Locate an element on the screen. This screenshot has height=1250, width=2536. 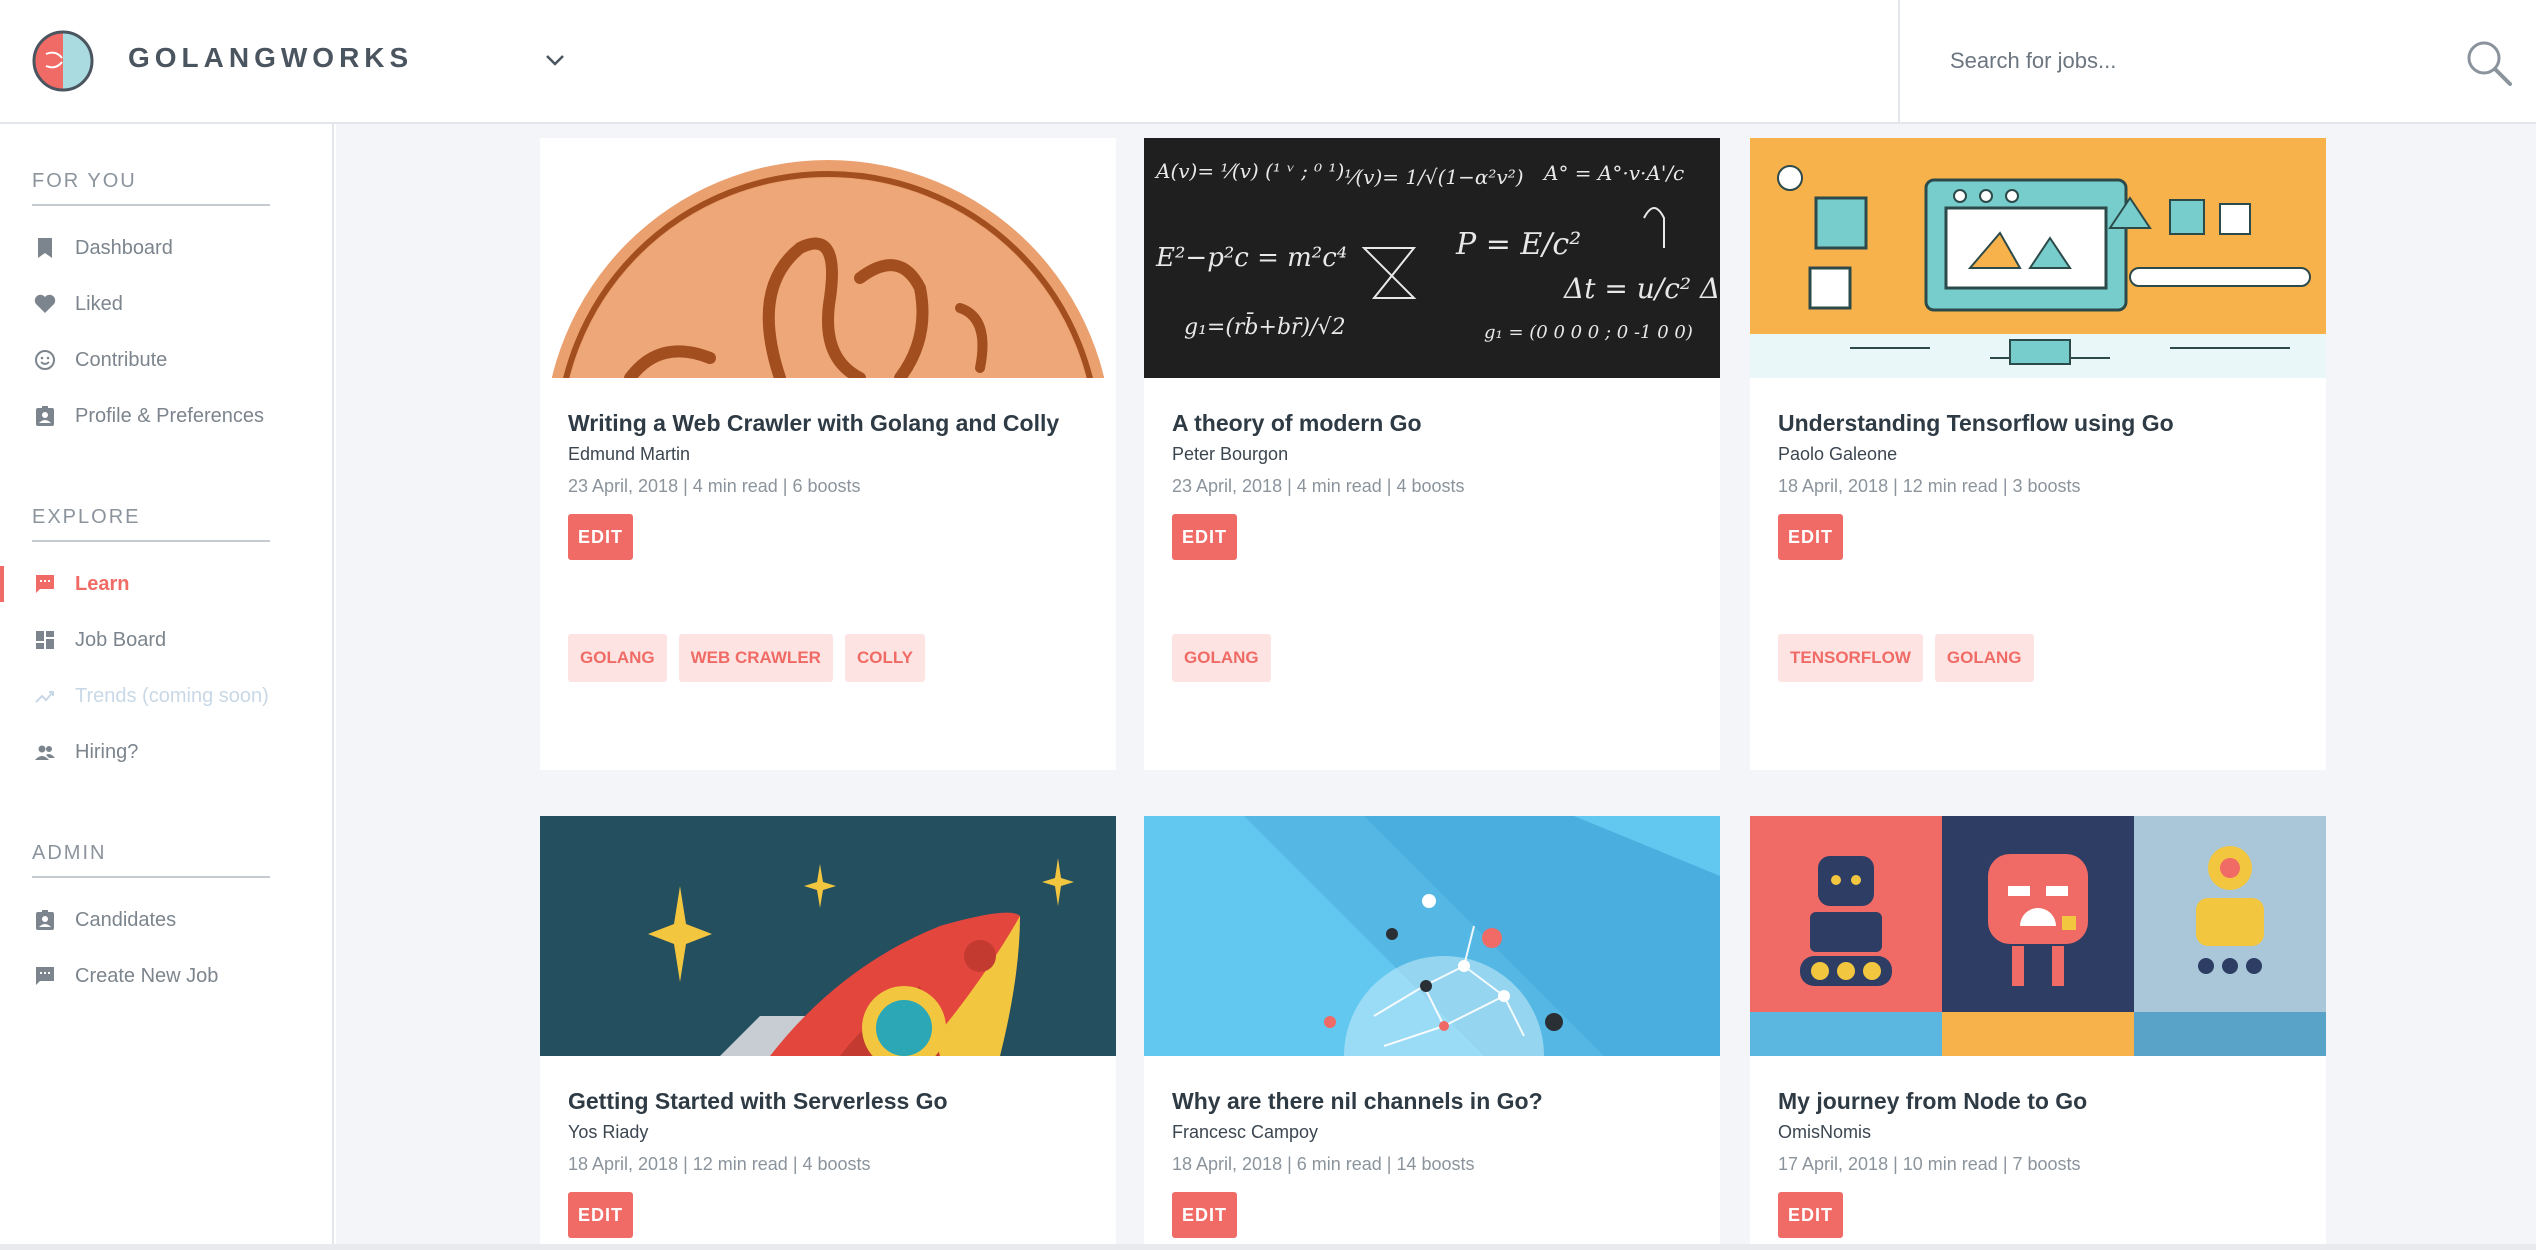
tag-list: TENSORFLOW GOLANG is located at coordinates (1906, 658).